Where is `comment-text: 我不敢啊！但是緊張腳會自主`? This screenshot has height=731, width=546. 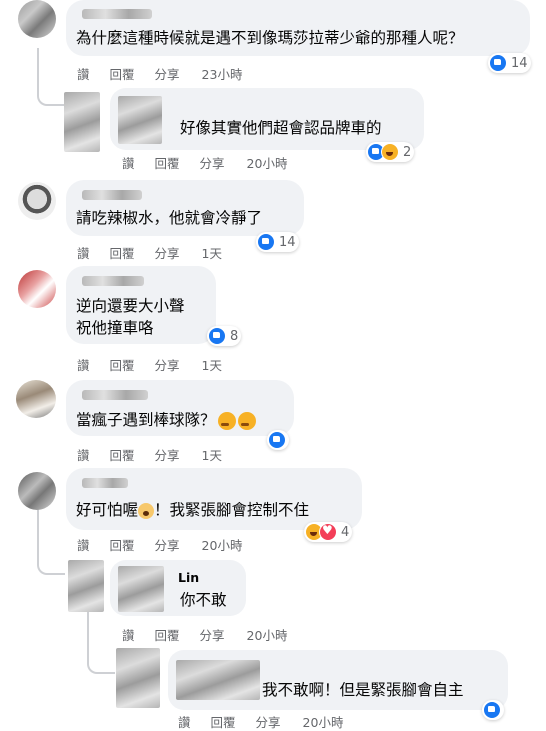
comment-text: 我不敢啊！但是緊張腳會自主 is located at coordinates (363, 690).